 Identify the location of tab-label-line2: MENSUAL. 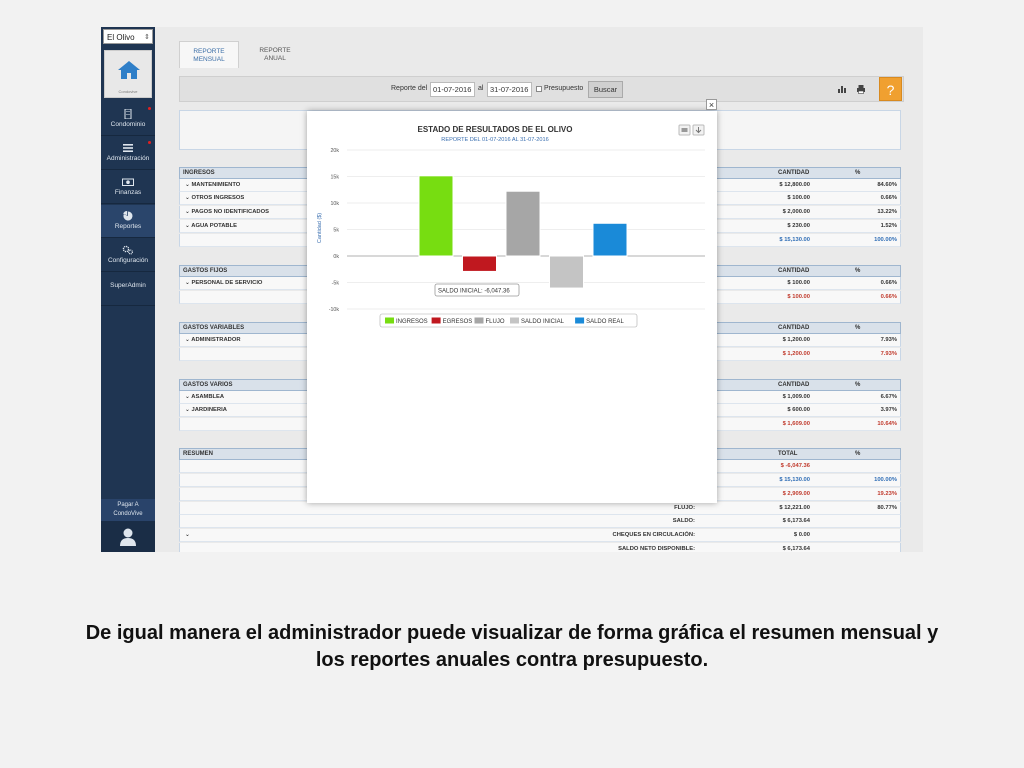
(209, 59).